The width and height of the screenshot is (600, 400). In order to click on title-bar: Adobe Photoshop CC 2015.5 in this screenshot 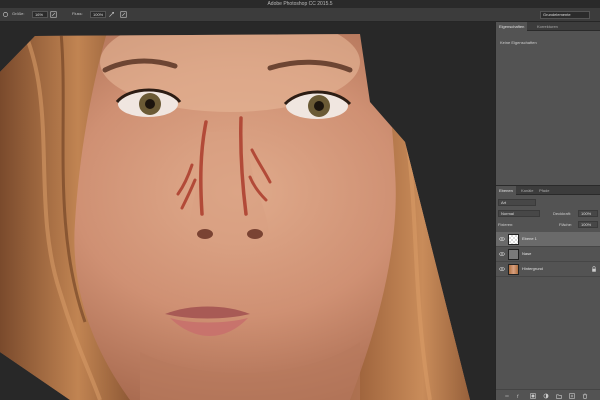, I will do `click(300, 4)`.